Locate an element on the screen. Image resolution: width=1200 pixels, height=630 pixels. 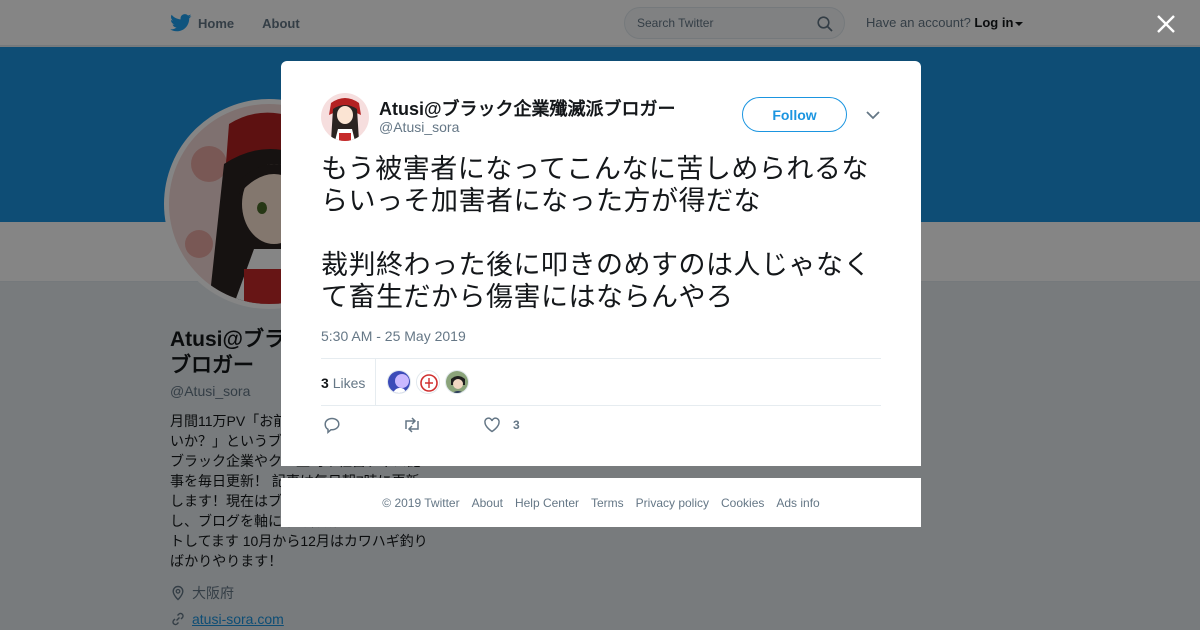
retweet-icon is located at coordinates (412, 425).